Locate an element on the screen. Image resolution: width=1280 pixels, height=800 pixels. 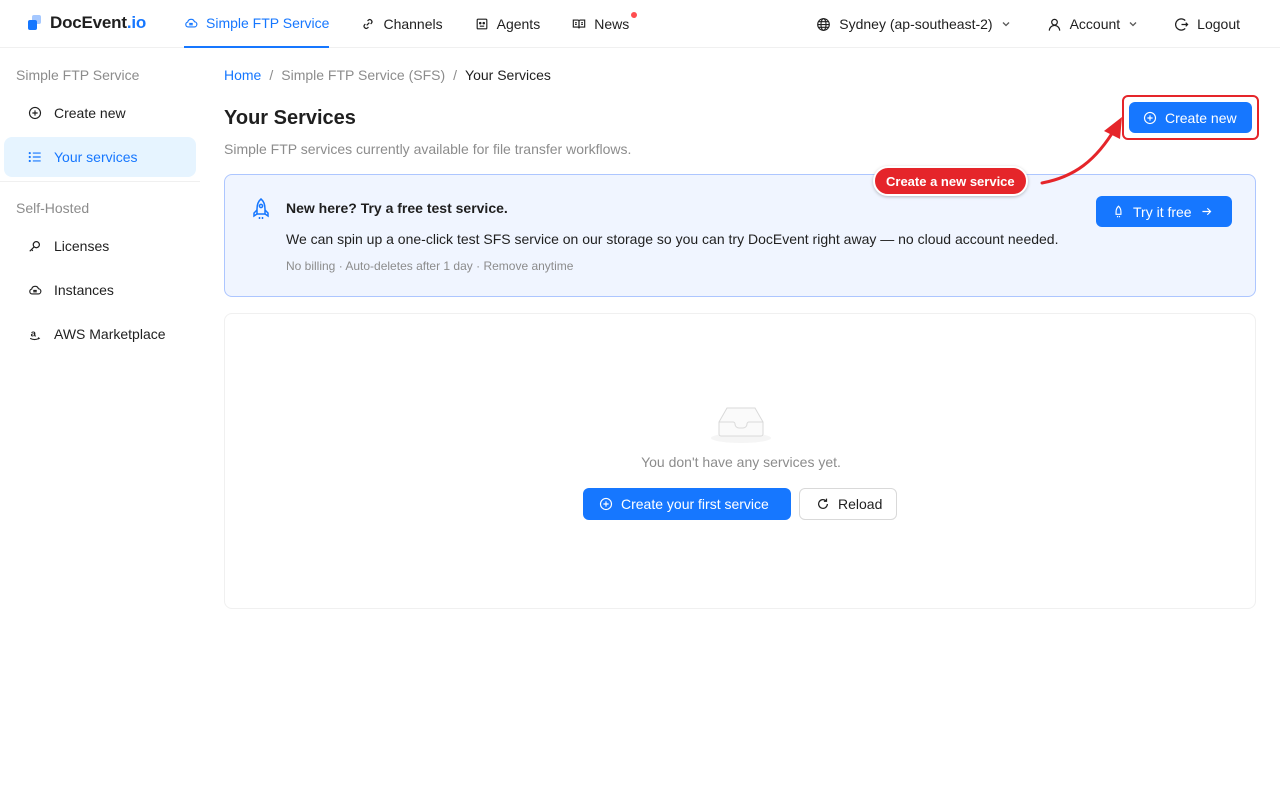
annotation-callout: Create a new service is located at coordinates (950, 181).